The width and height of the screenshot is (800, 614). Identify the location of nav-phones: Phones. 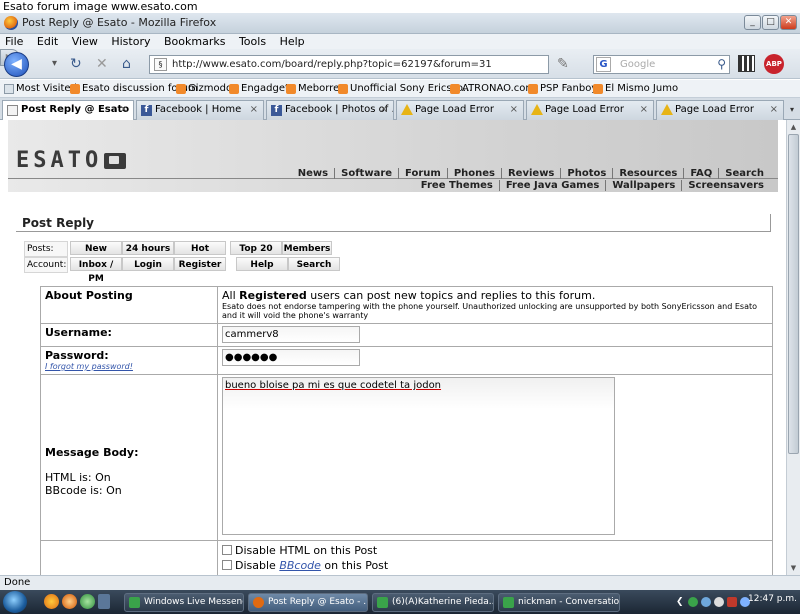
(473, 173).